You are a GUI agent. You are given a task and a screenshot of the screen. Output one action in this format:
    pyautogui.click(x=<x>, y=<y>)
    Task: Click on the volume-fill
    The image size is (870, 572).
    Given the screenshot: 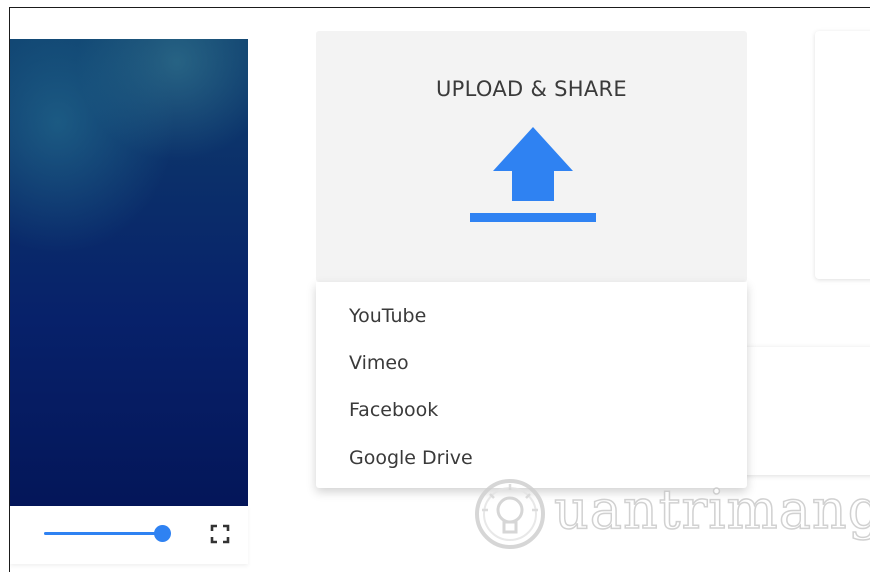 What is the action you would take?
    pyautogui.click(x=103, y=533)
    